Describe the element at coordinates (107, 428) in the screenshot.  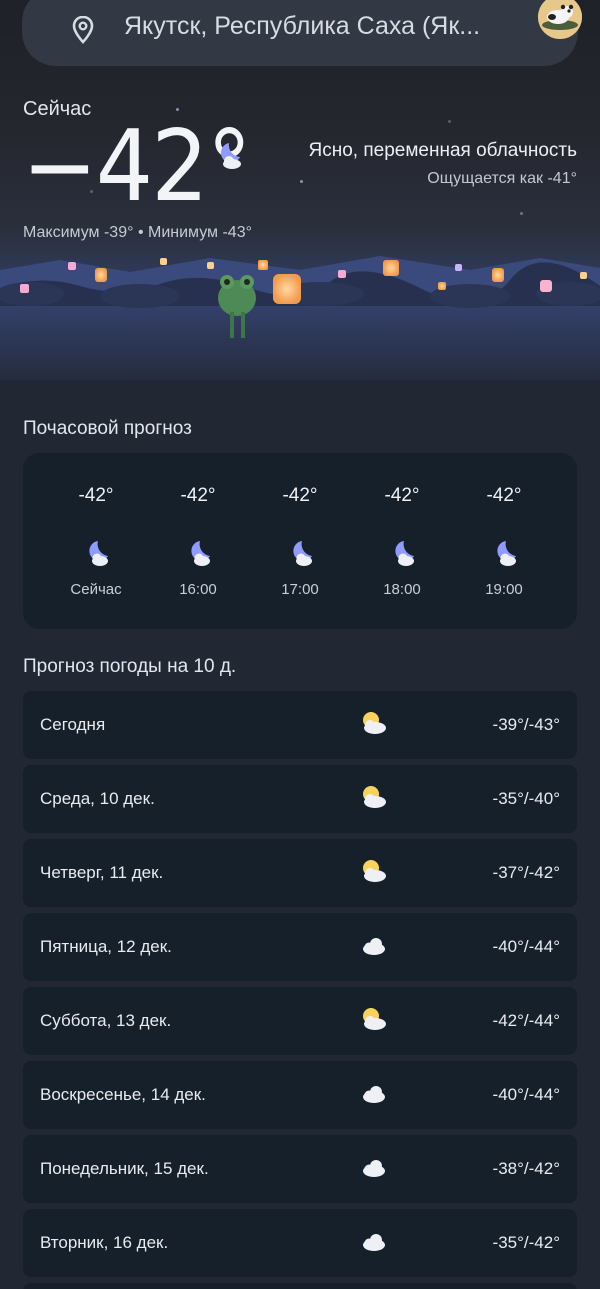
I see `hourly-forecast-title: Почасовой прогноз` at that location.